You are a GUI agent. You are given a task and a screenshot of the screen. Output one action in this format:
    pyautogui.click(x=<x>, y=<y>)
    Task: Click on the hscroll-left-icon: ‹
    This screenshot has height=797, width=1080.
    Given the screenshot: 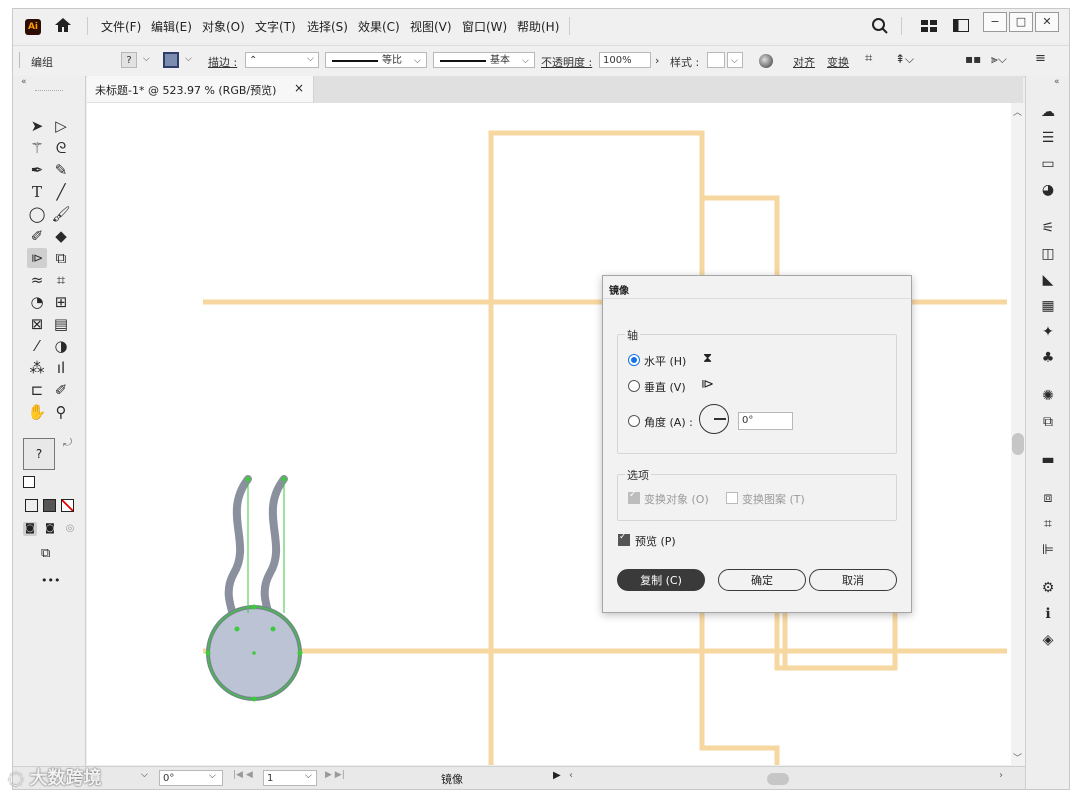 What is the action you would take?
    pyautogui.click(x=571, y=775)
    